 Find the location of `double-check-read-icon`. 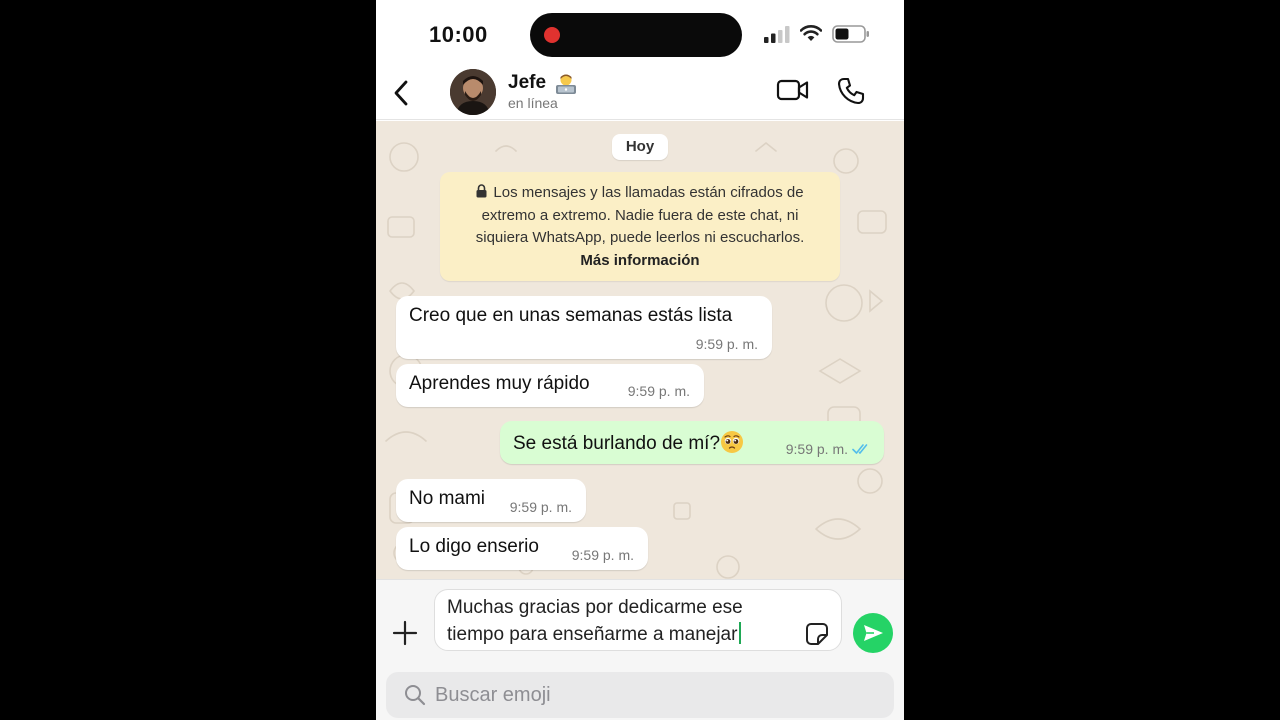

double-check-read-icon is located at coordinates (860, 449).